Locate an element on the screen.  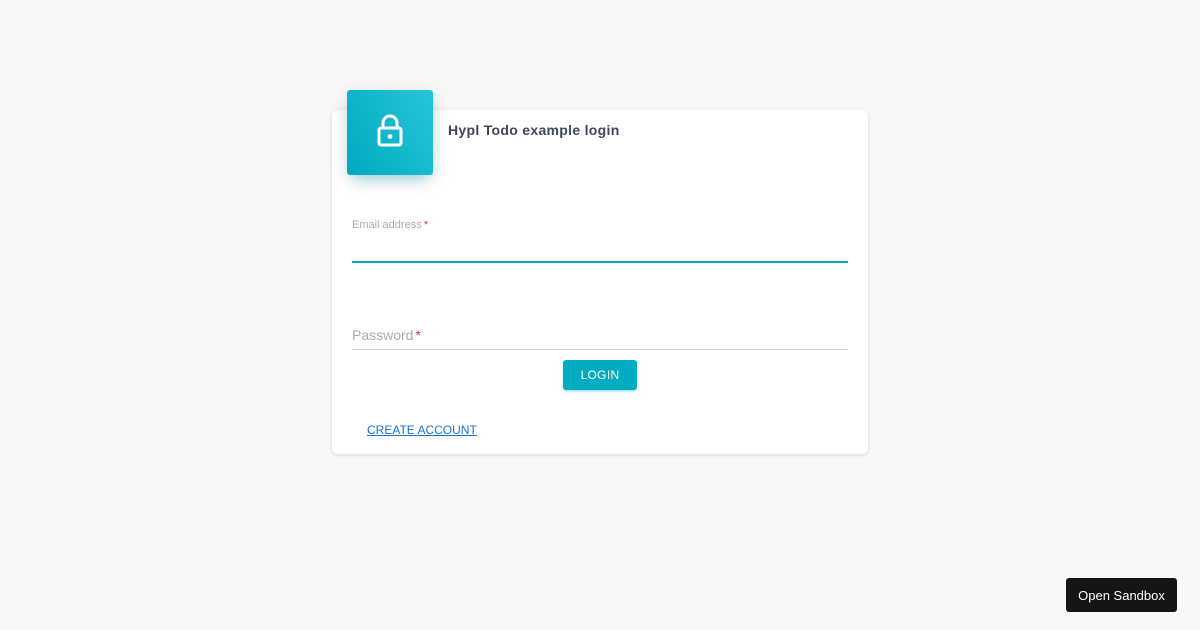
email-label: Email address * is located at coordinates (390, 225).